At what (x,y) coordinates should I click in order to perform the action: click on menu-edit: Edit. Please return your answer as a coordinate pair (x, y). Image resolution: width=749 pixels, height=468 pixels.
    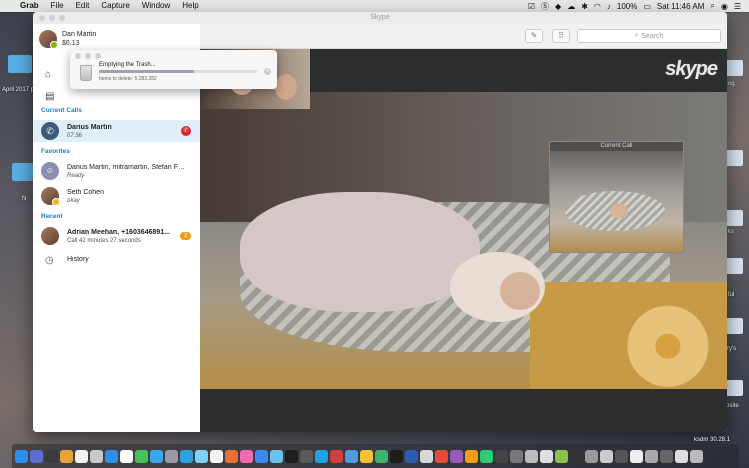
    Looking at the image, I should click on (83, 6).